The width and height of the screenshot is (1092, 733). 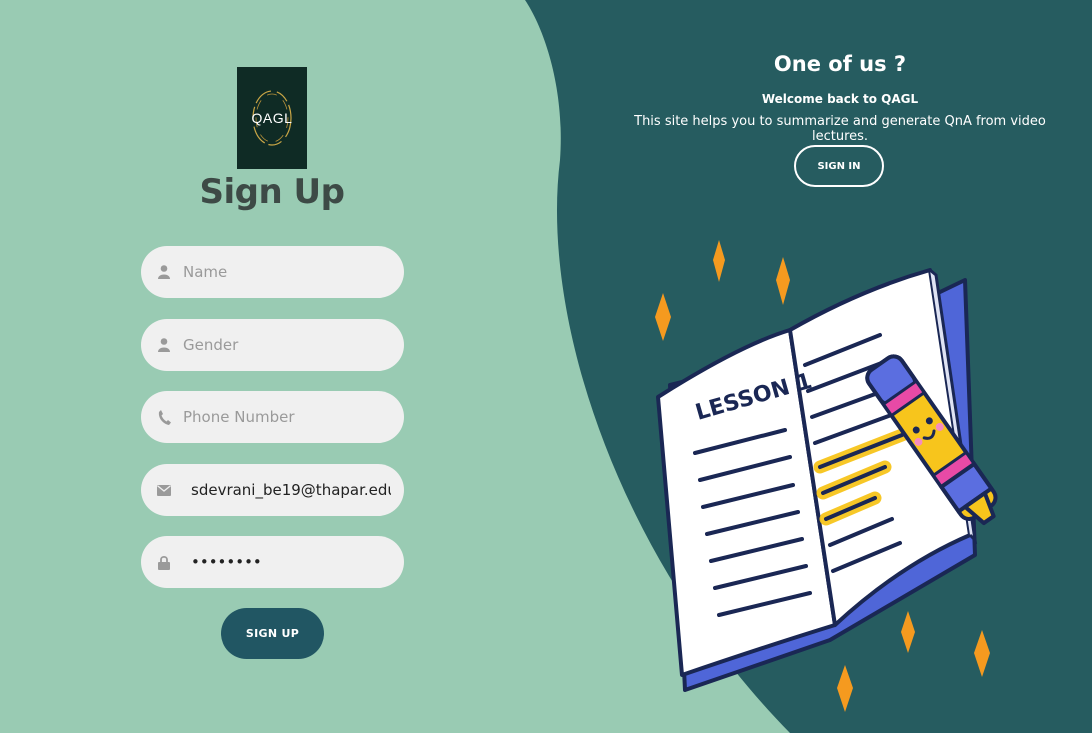 What do you see at coordinates (164, 562) in the screenshot?
I see `lock-icon` at bounding box center [164, 562].